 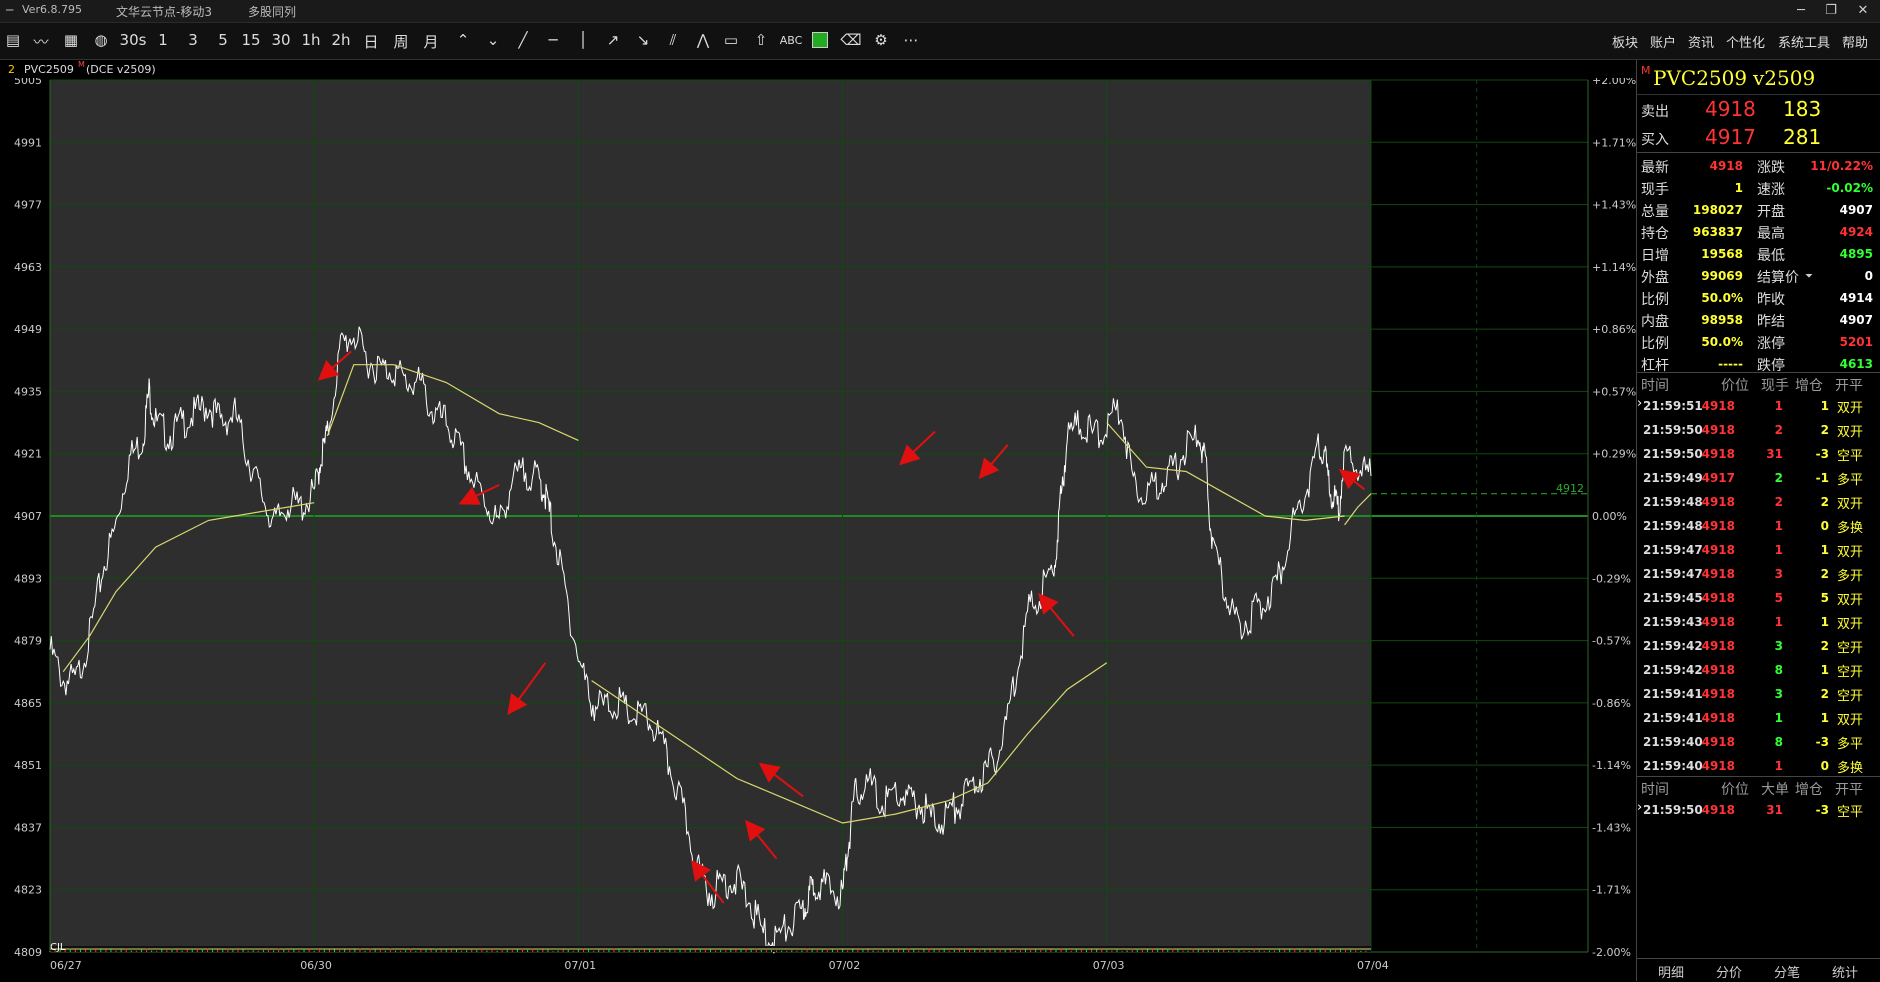 What do you see at coordinates (1718, 670) in the screenshot?
I see `trade-price: 4918` at bounding box center [1718, 670].